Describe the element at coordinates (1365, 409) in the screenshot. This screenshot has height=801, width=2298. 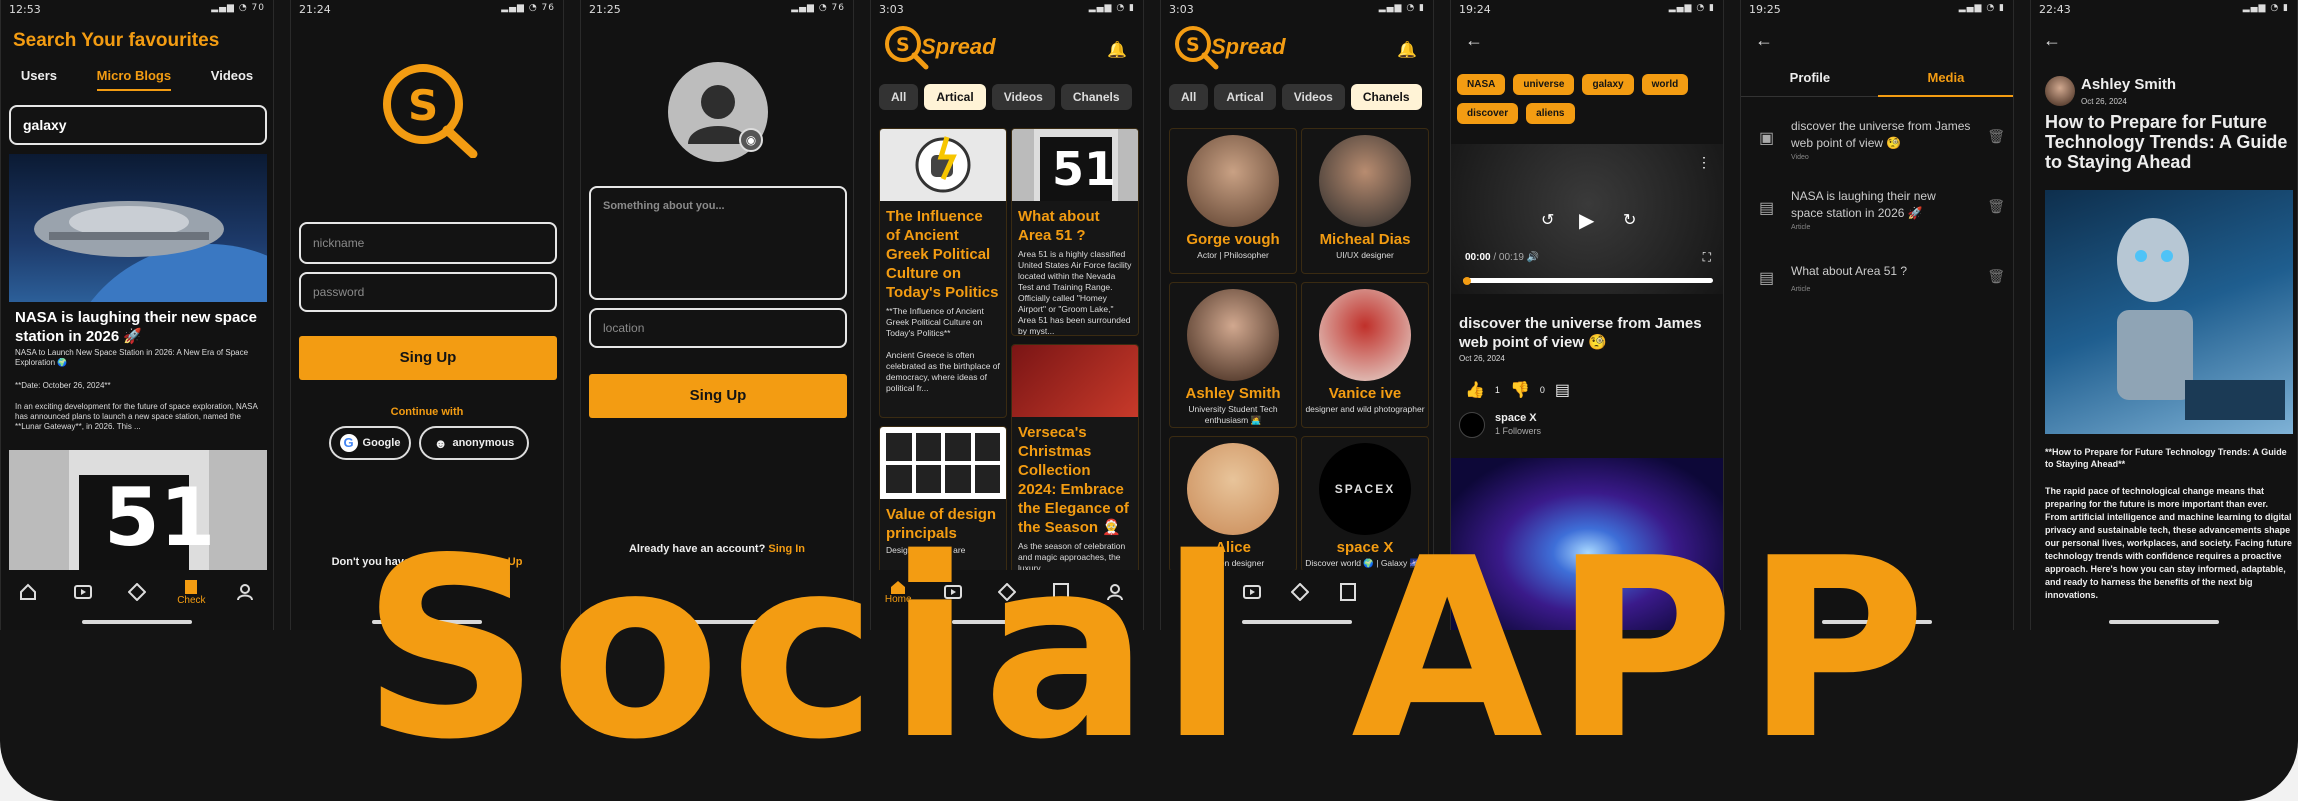
I see `channel-desc: designer and wild photographer` at that location.